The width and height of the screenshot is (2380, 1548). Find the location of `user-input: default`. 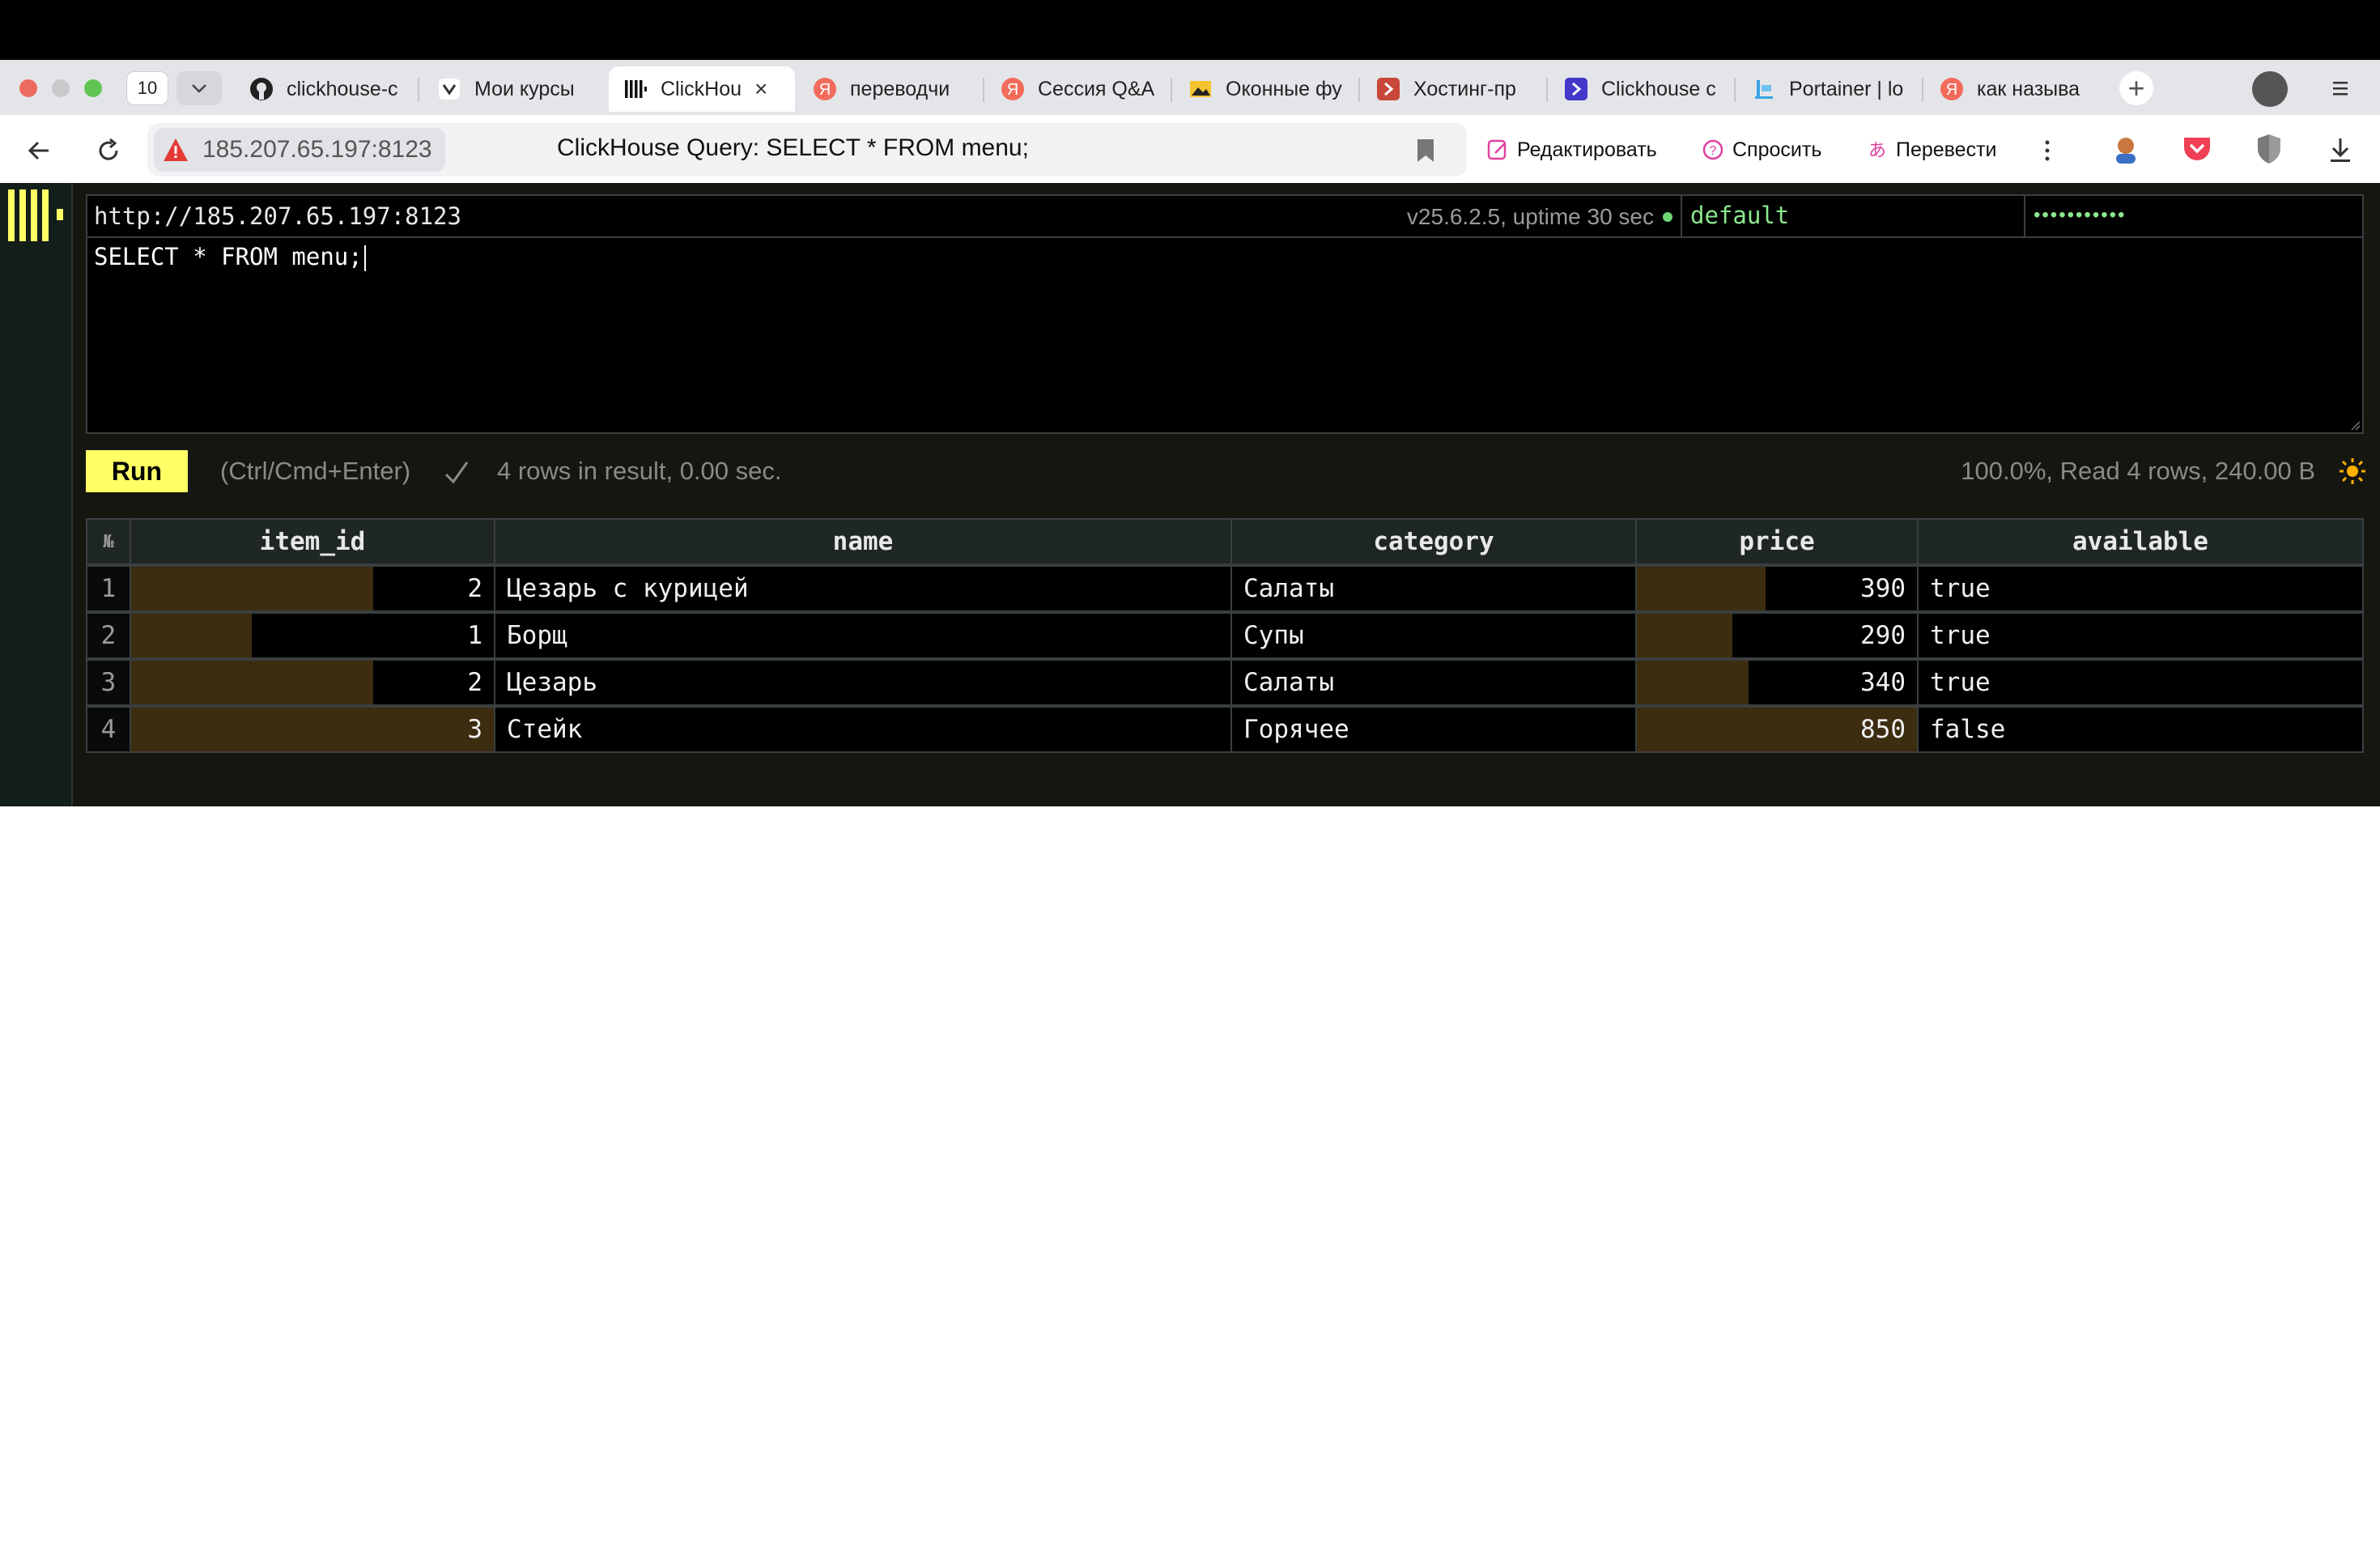

user-input: default is located at coordinates (1852, 215).